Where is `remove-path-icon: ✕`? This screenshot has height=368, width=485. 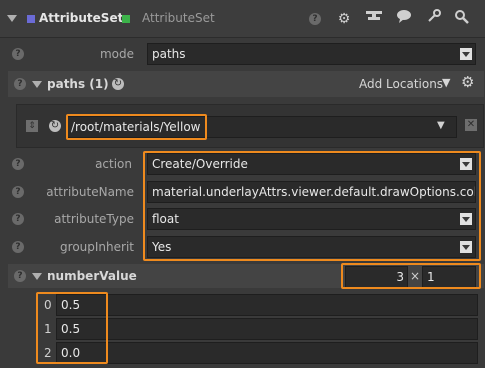 remove-path-icon: ✕ is located at coordinates (471, 125).